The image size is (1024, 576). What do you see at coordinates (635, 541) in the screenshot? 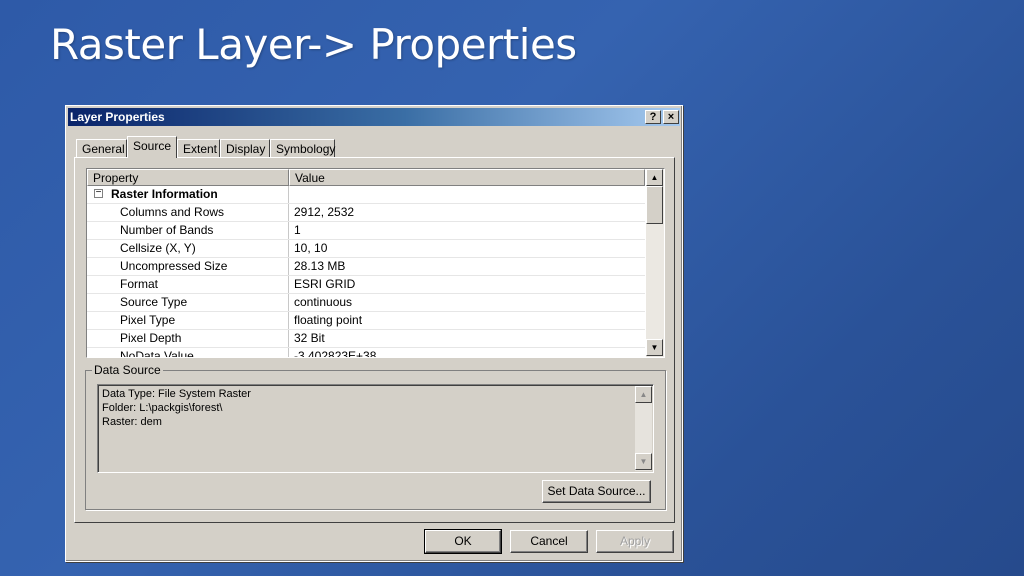
I see `apply-button: Apply` at bounding box center [635, 541].